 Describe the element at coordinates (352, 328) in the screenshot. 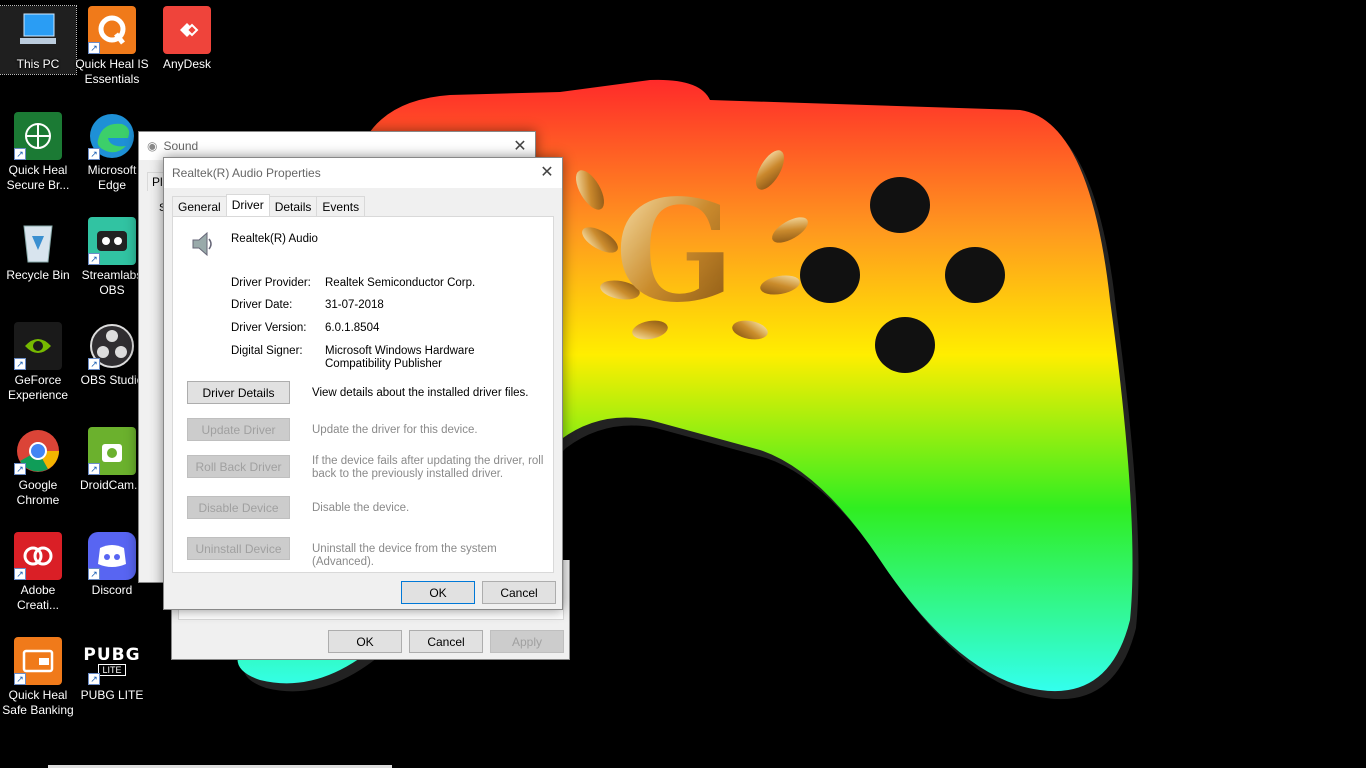

I see `driver-version-value: 6.0.1.8504` at that location.